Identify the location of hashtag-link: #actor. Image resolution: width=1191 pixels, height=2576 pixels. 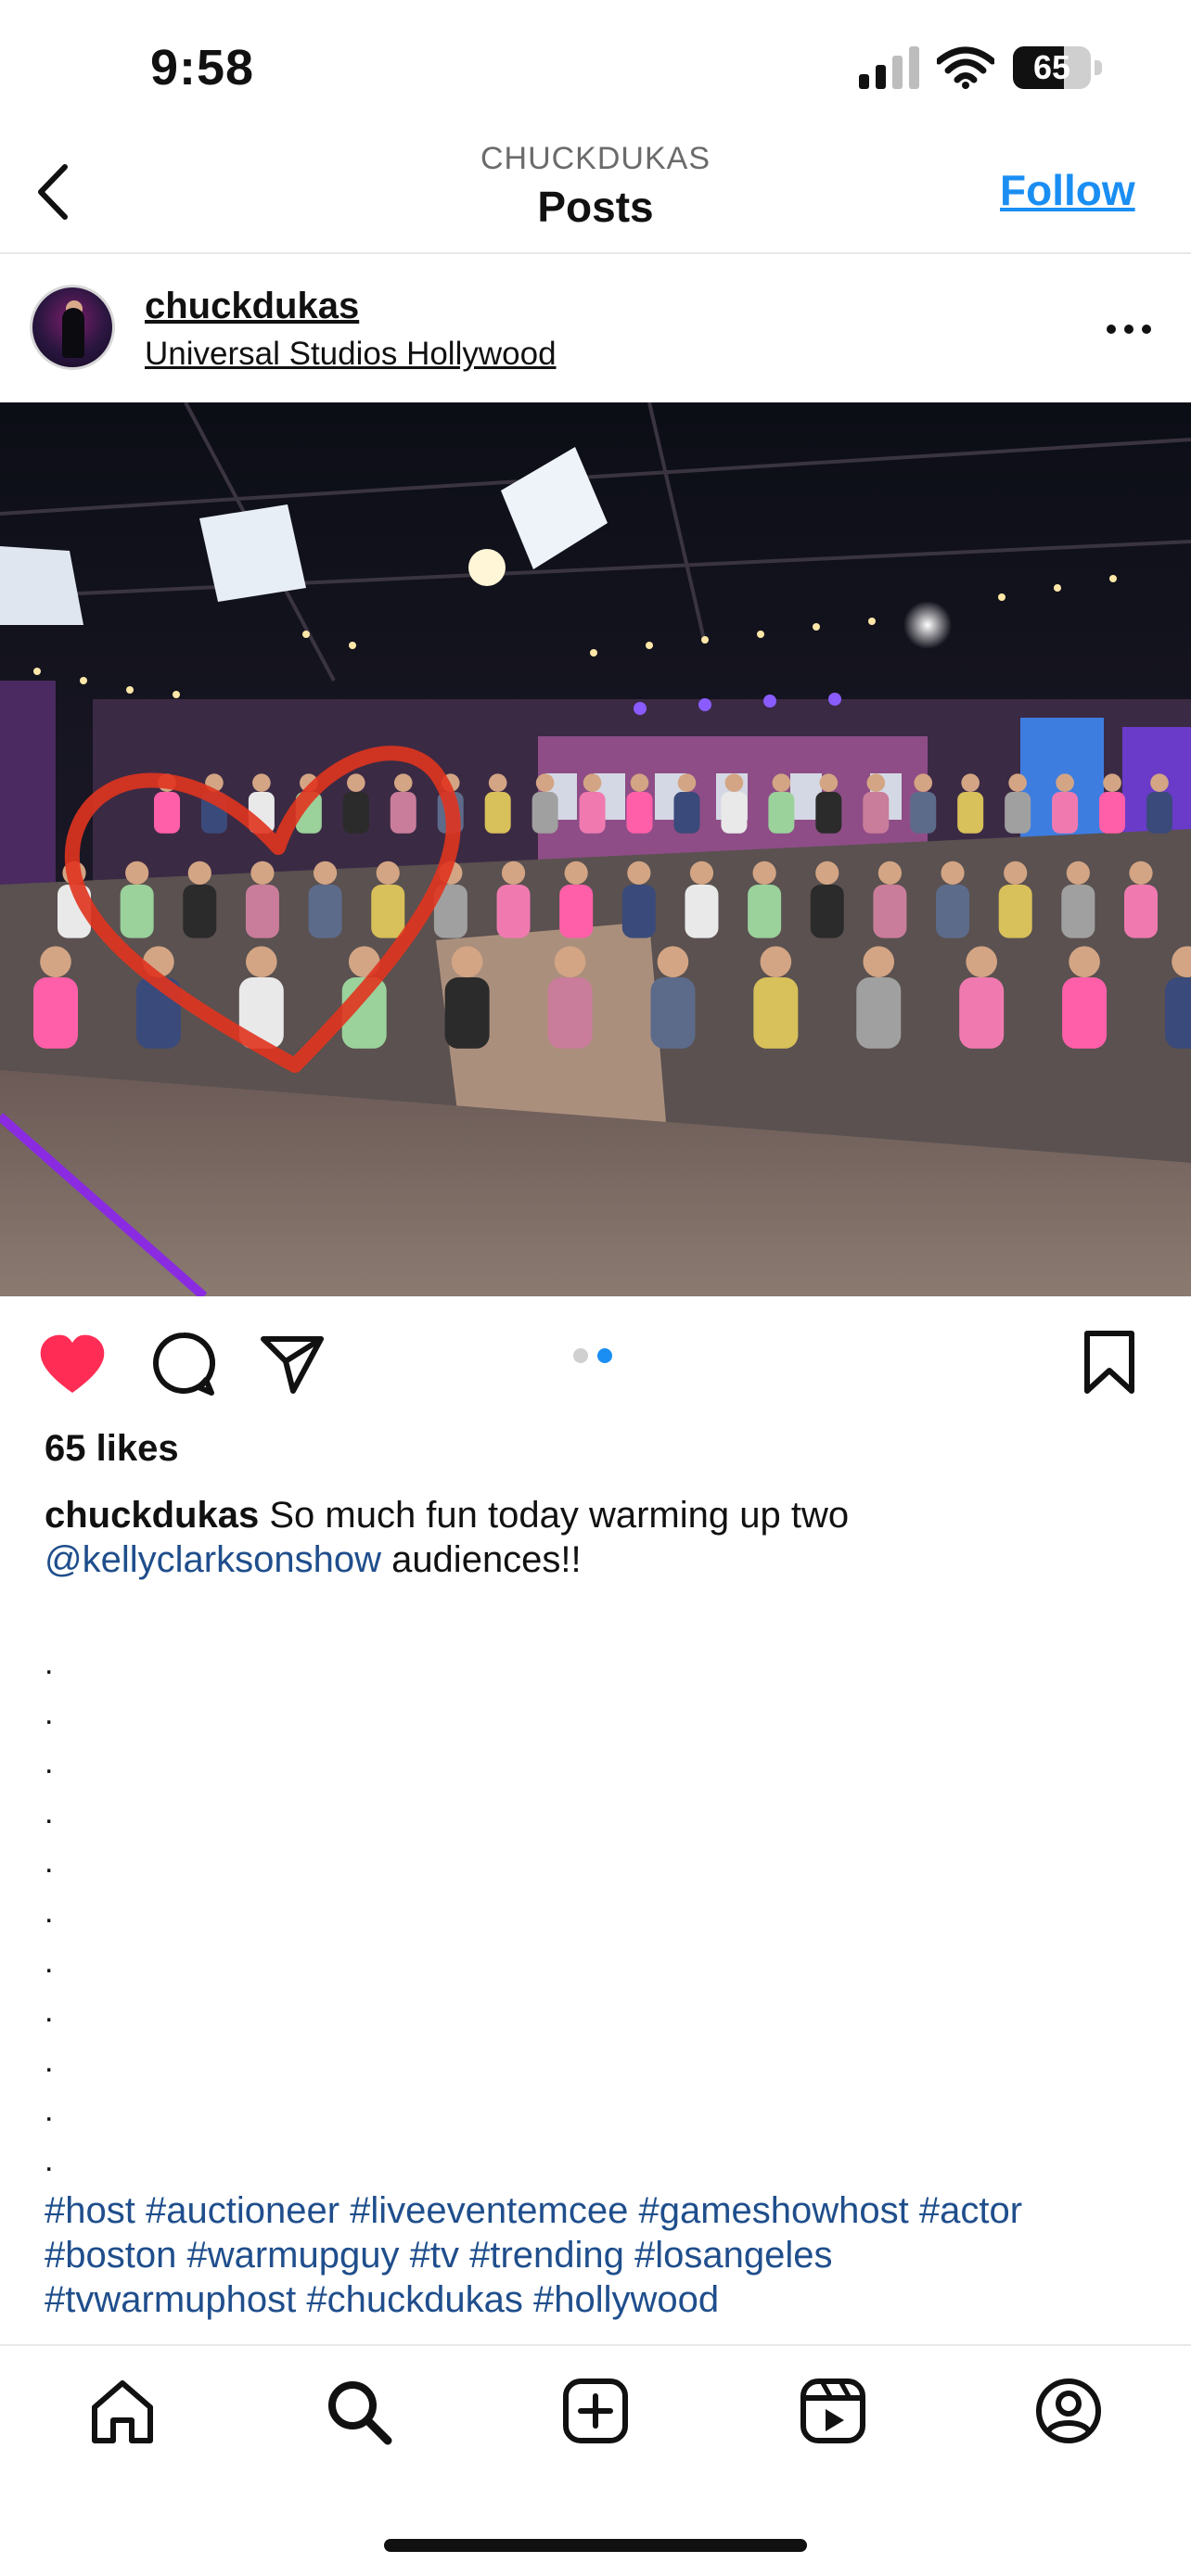
(970, 2210).